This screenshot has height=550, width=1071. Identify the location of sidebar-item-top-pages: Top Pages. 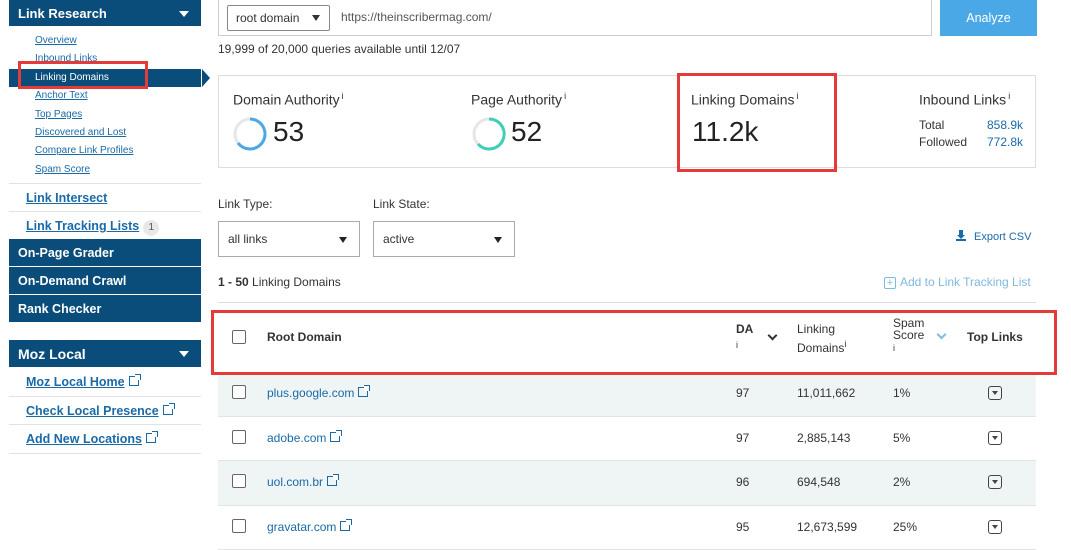
(105, 115).